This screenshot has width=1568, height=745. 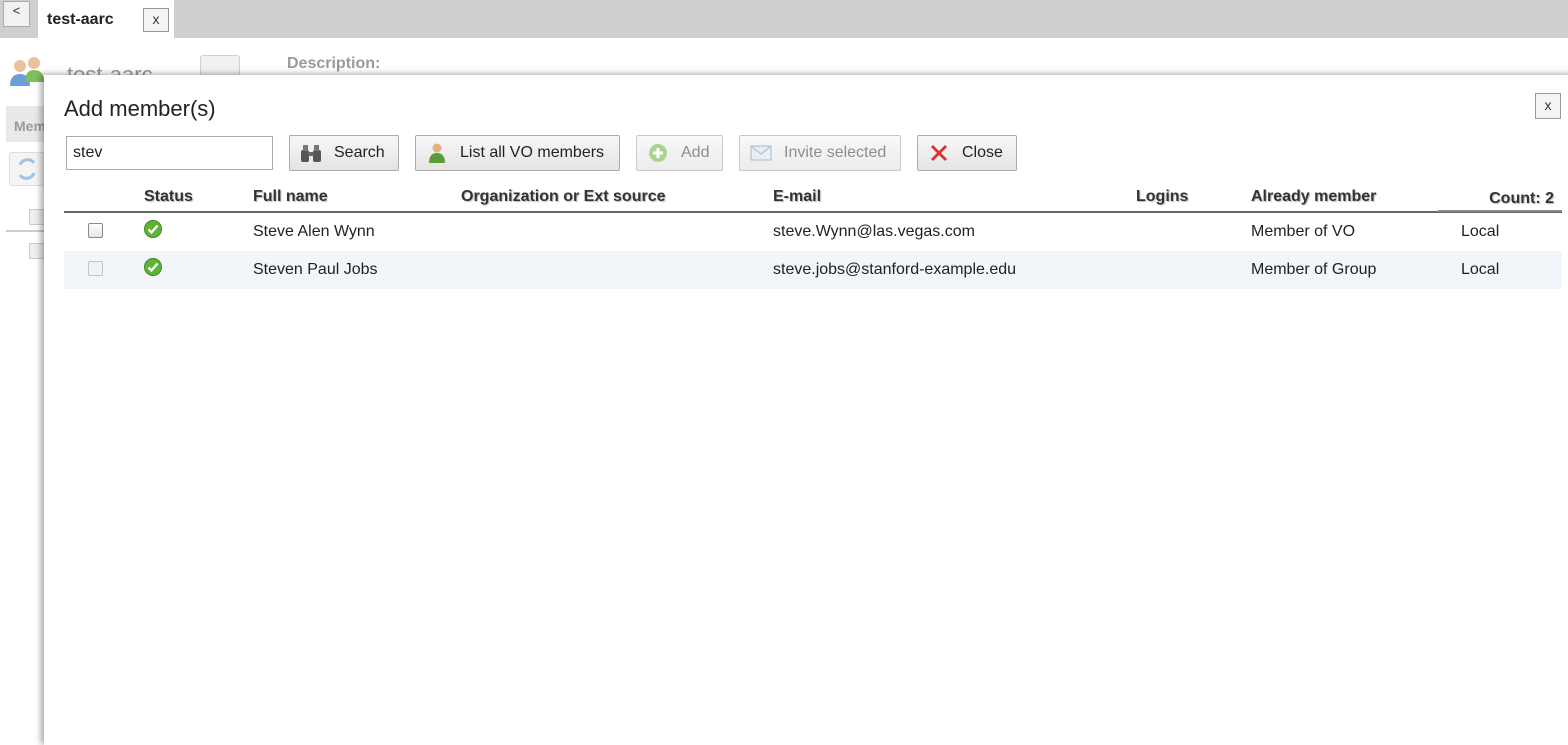 I want to click on close-button-label: Close, so click(x=982, y=152).